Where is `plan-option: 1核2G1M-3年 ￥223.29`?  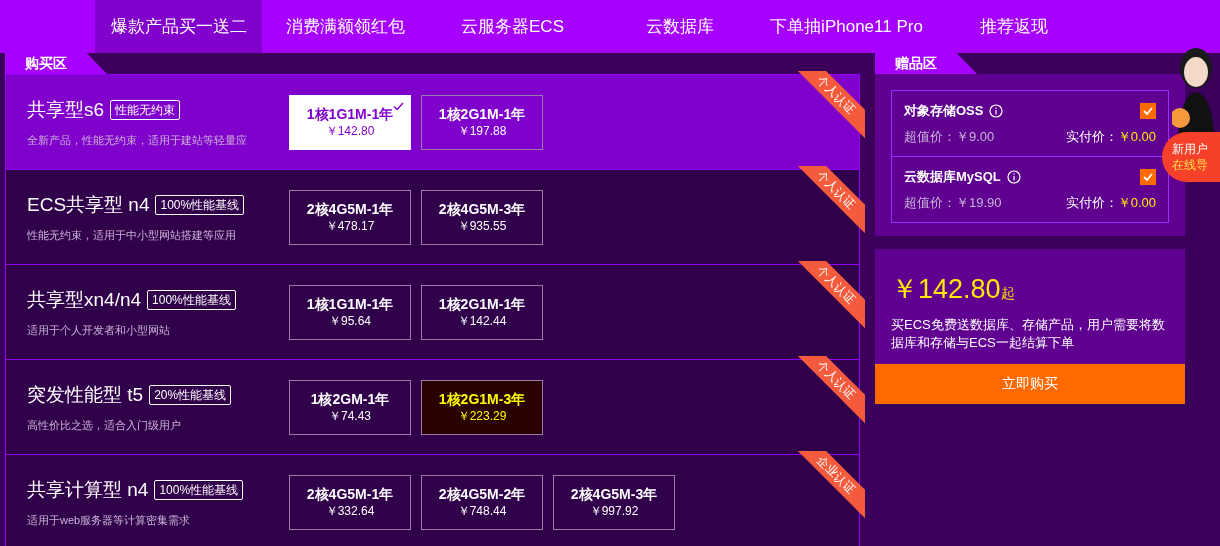
plan-option: 1核2G1M-3年 ￥223.29 is located at coordinates (482, 407).